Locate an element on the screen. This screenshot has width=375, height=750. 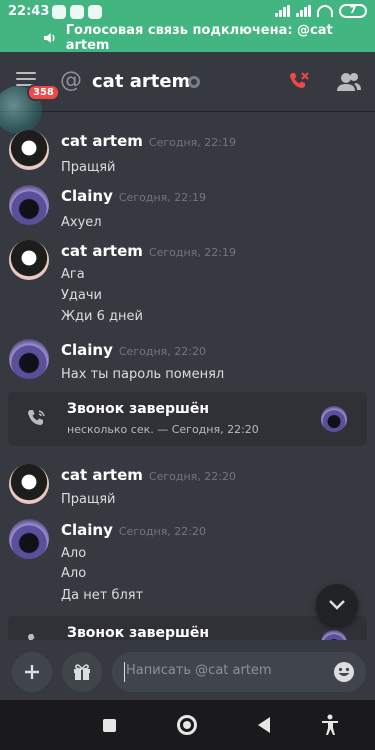
mention-count-badge: 358 is located at coordinates (43, 92).